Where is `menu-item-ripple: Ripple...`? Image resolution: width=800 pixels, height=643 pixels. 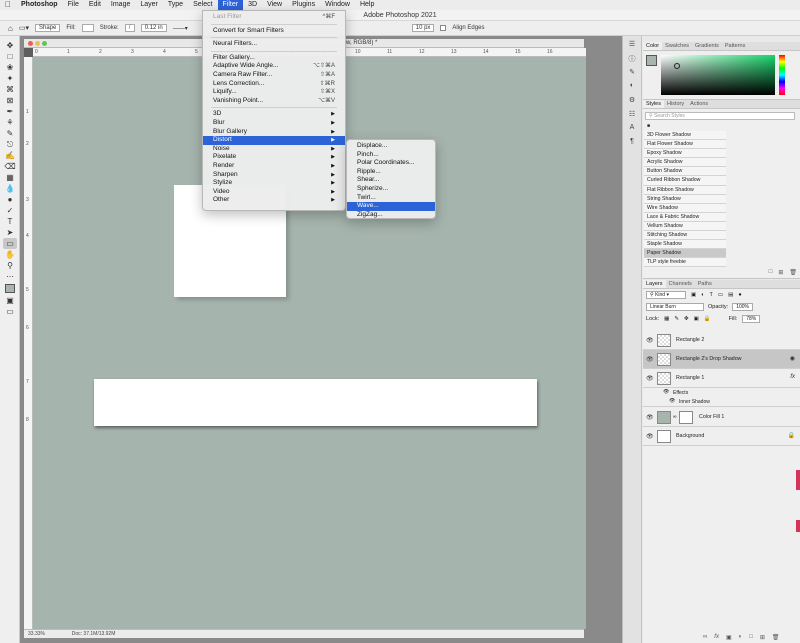
menu-item-ripple: Ripple... is located at coordinates (391, 172).